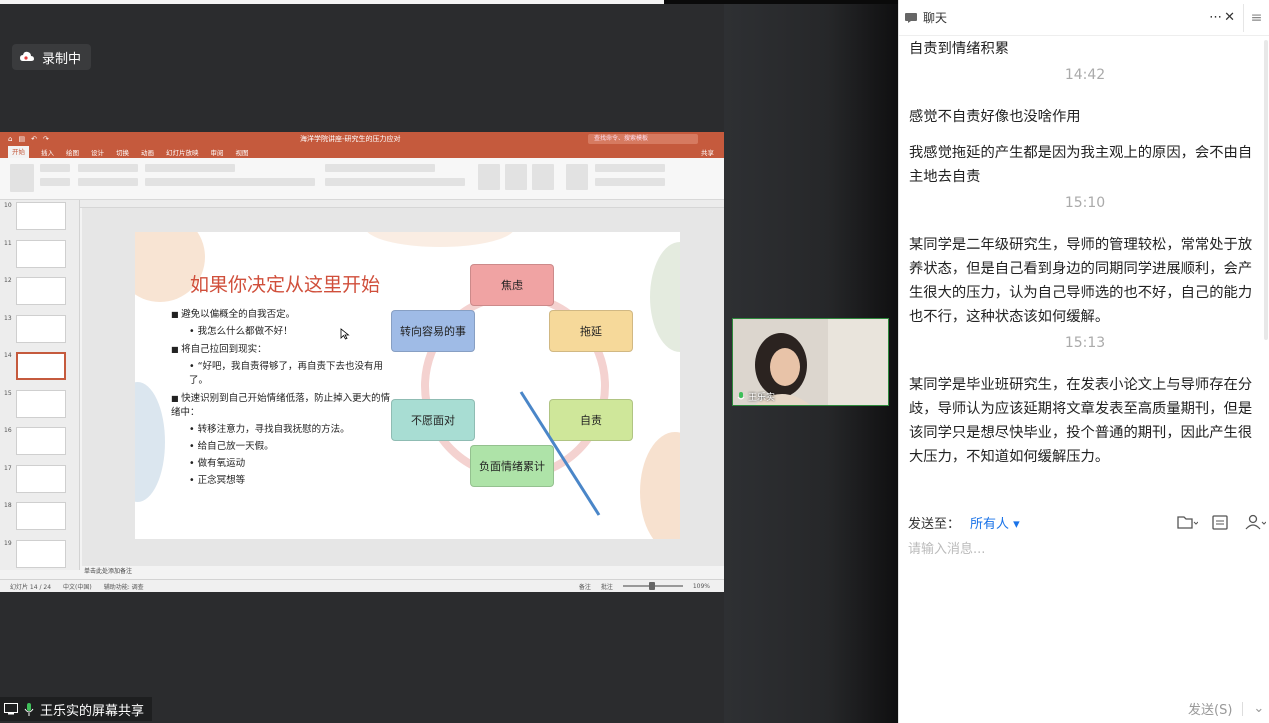 Image resolution: width=1269 pixels, height=723 pixels. What do you see at coordinates (652, 586) in the screenshot?
I see `zoom-slider` at bounding box center [652, 586].